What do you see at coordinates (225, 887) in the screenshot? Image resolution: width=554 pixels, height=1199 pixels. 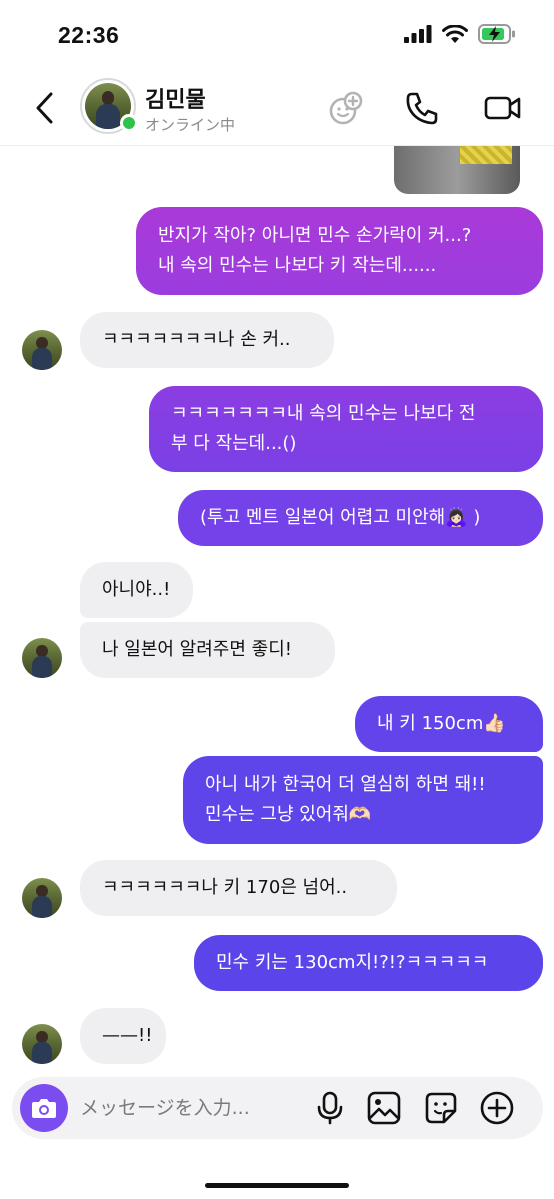 I see `message-line: ㅋㅋㅋㅋㅋㅋ나 키 170은 넘어..` at bounding box center [225, 887].